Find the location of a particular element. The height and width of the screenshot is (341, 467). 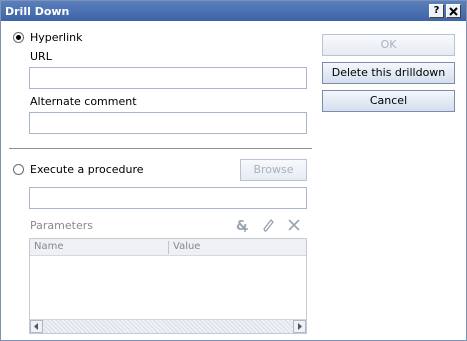

column-divider is located at coordinates (168, 247).